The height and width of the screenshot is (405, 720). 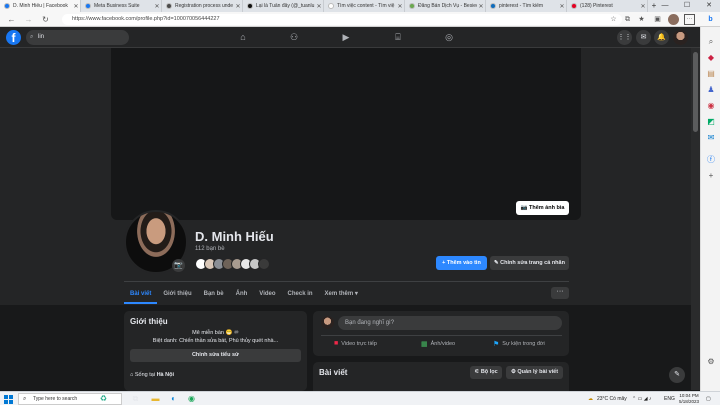 I want to click on profile-tab: Xem thêm ▾, so click(x=341, y=295).